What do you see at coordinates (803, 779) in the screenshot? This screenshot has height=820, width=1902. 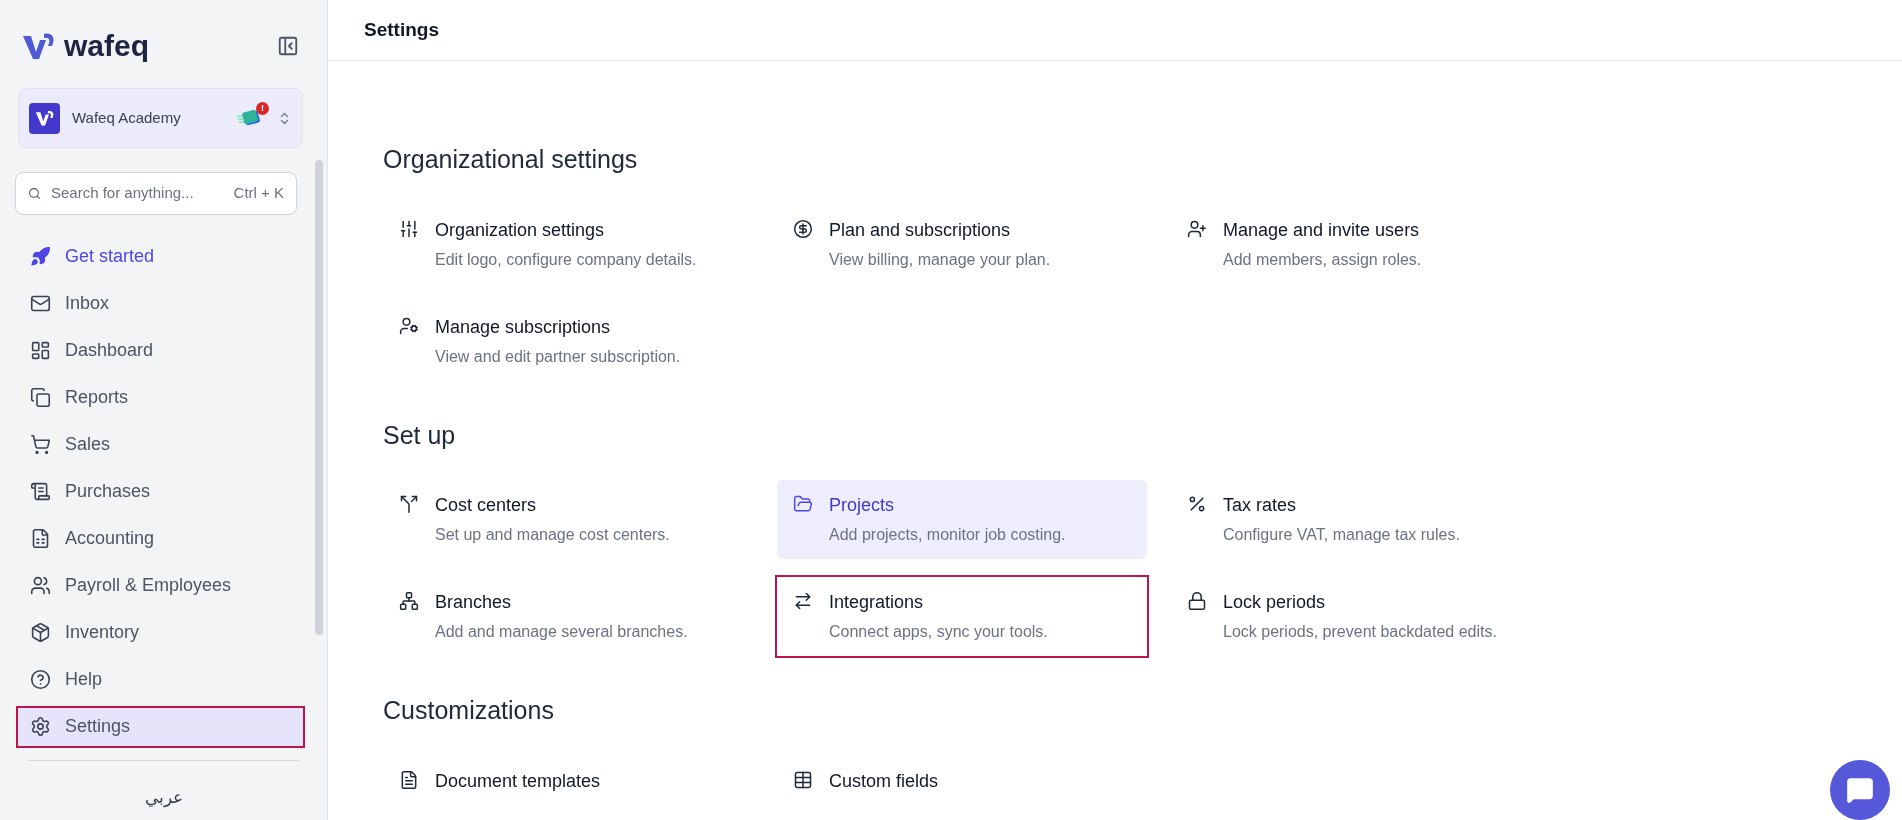 I see `table-icon` at bounding box center [803, 779].